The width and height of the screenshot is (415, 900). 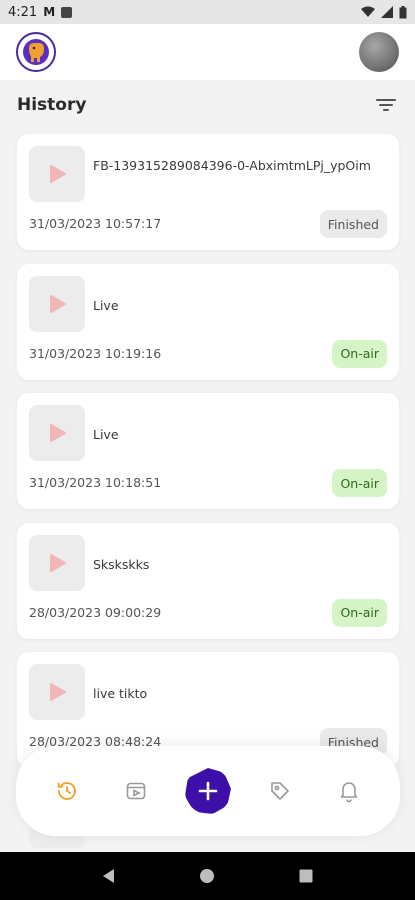 I want to click on add-button, so click(x=207, y=791).